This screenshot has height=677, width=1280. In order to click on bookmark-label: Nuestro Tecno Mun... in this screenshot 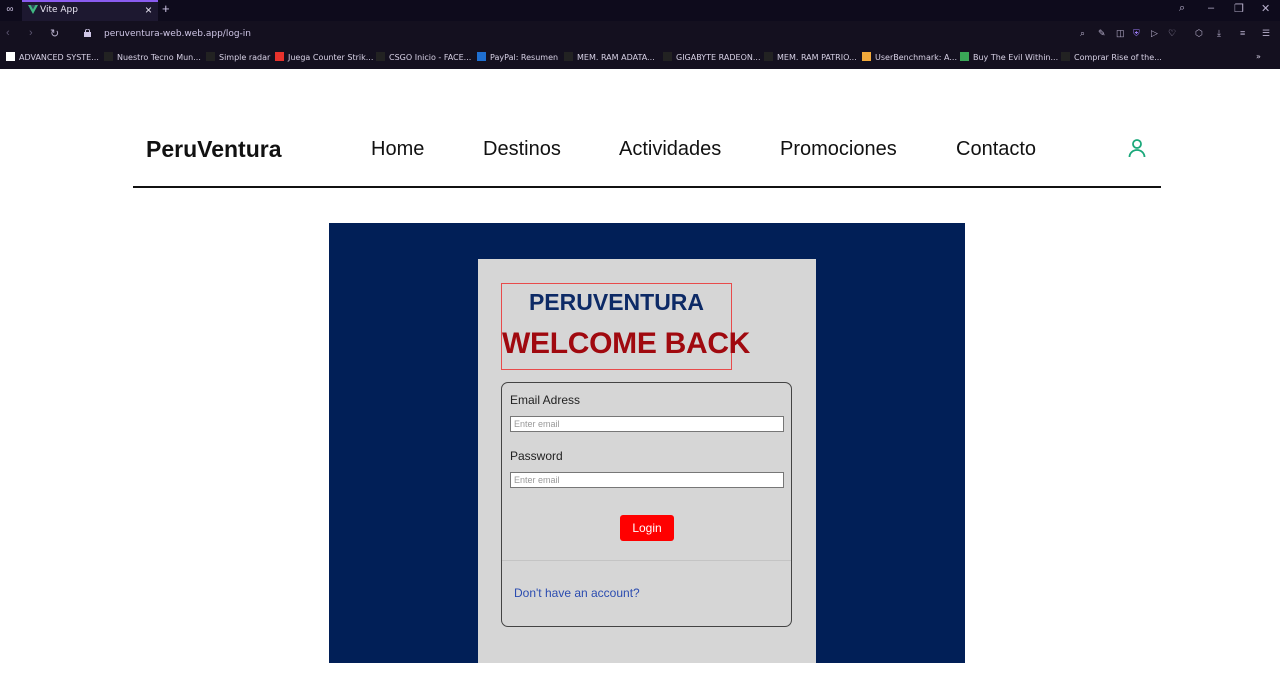, I will do `click(159, 57)`.